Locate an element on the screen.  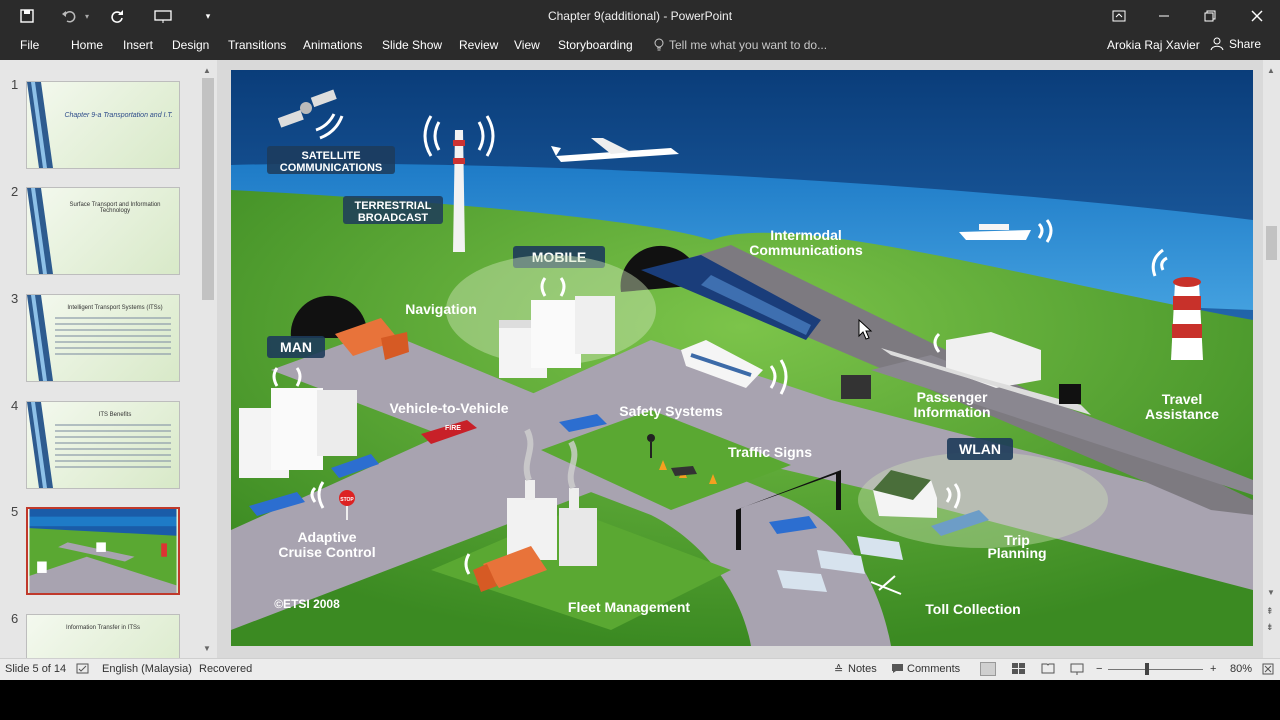
comments-icon is located at coordinates (897, 670).